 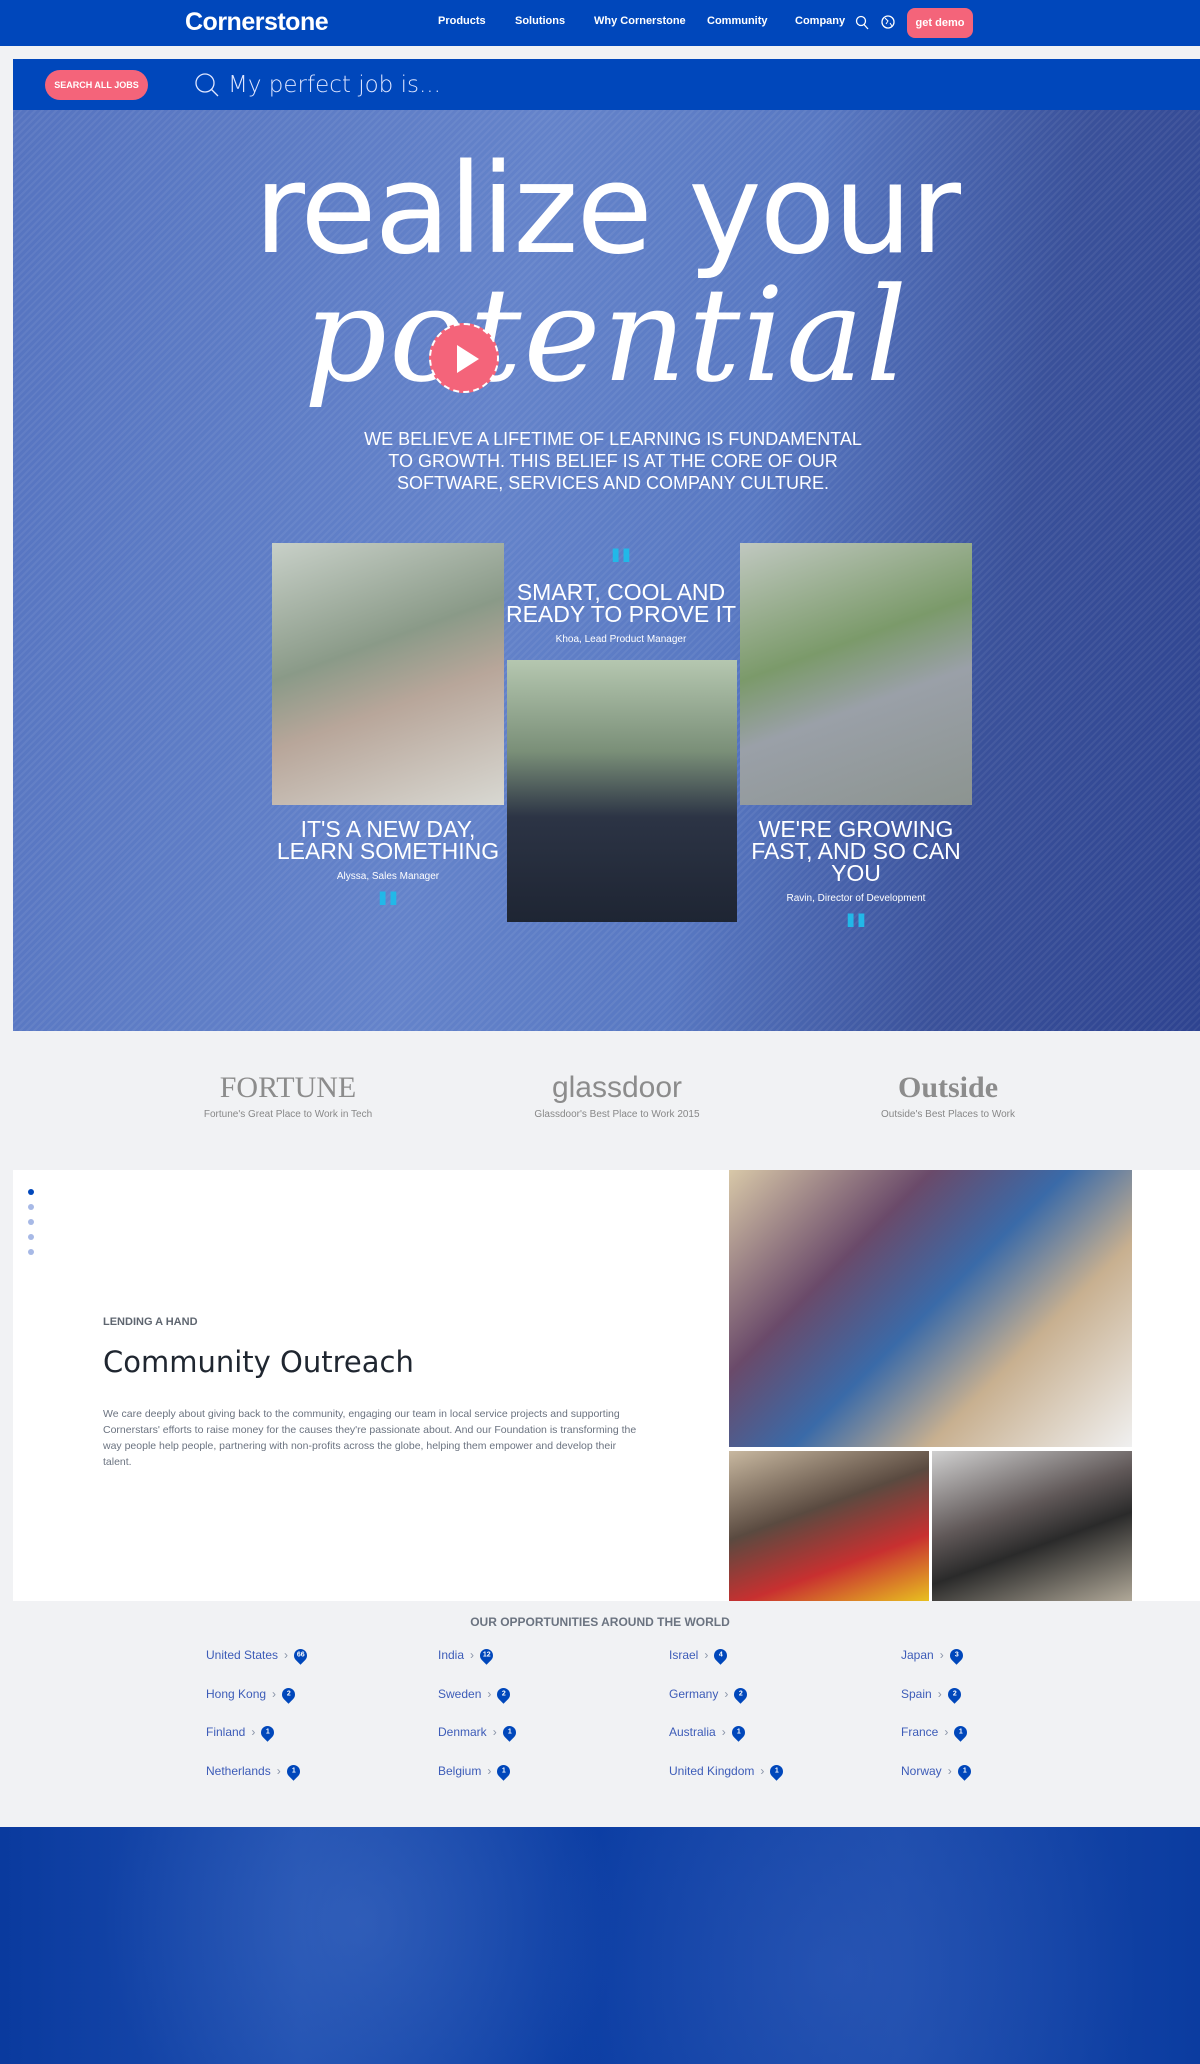 I want to click on job-search-input, so click(x=478, y=85).